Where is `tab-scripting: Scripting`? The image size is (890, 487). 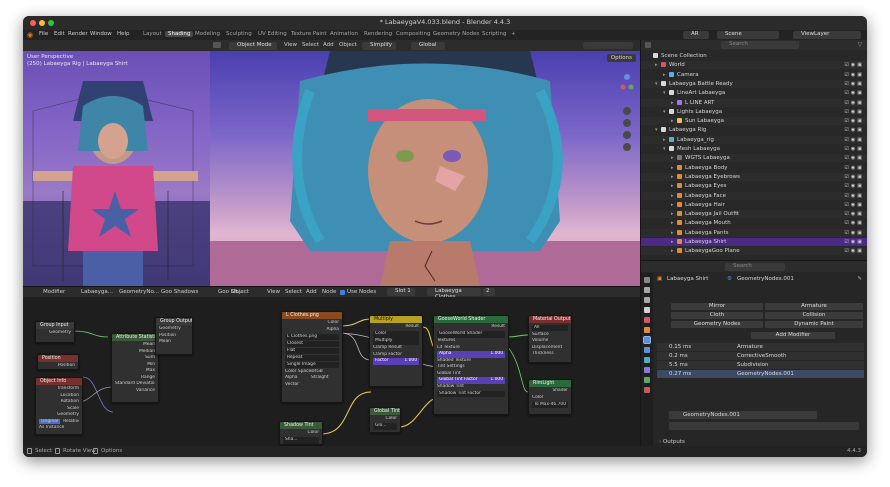
tab-scripting: Scripting is located at coordinates (494, 34).